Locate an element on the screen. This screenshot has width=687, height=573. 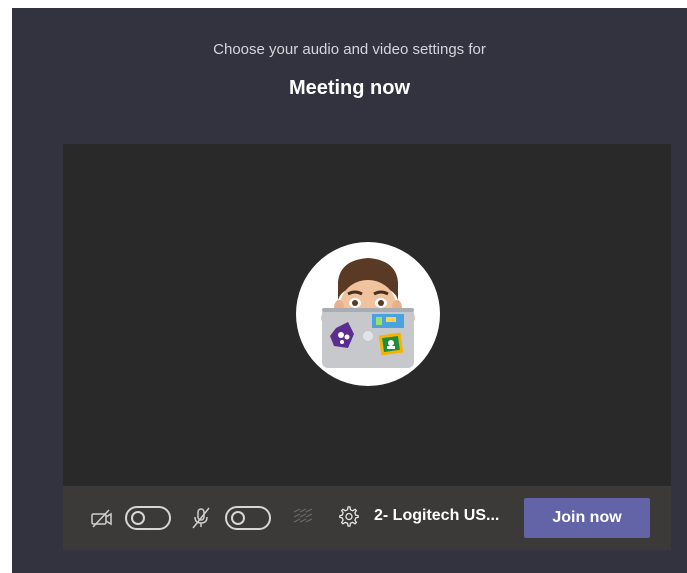
meeting-title: Meeting now is located at coordinates (349, 88).